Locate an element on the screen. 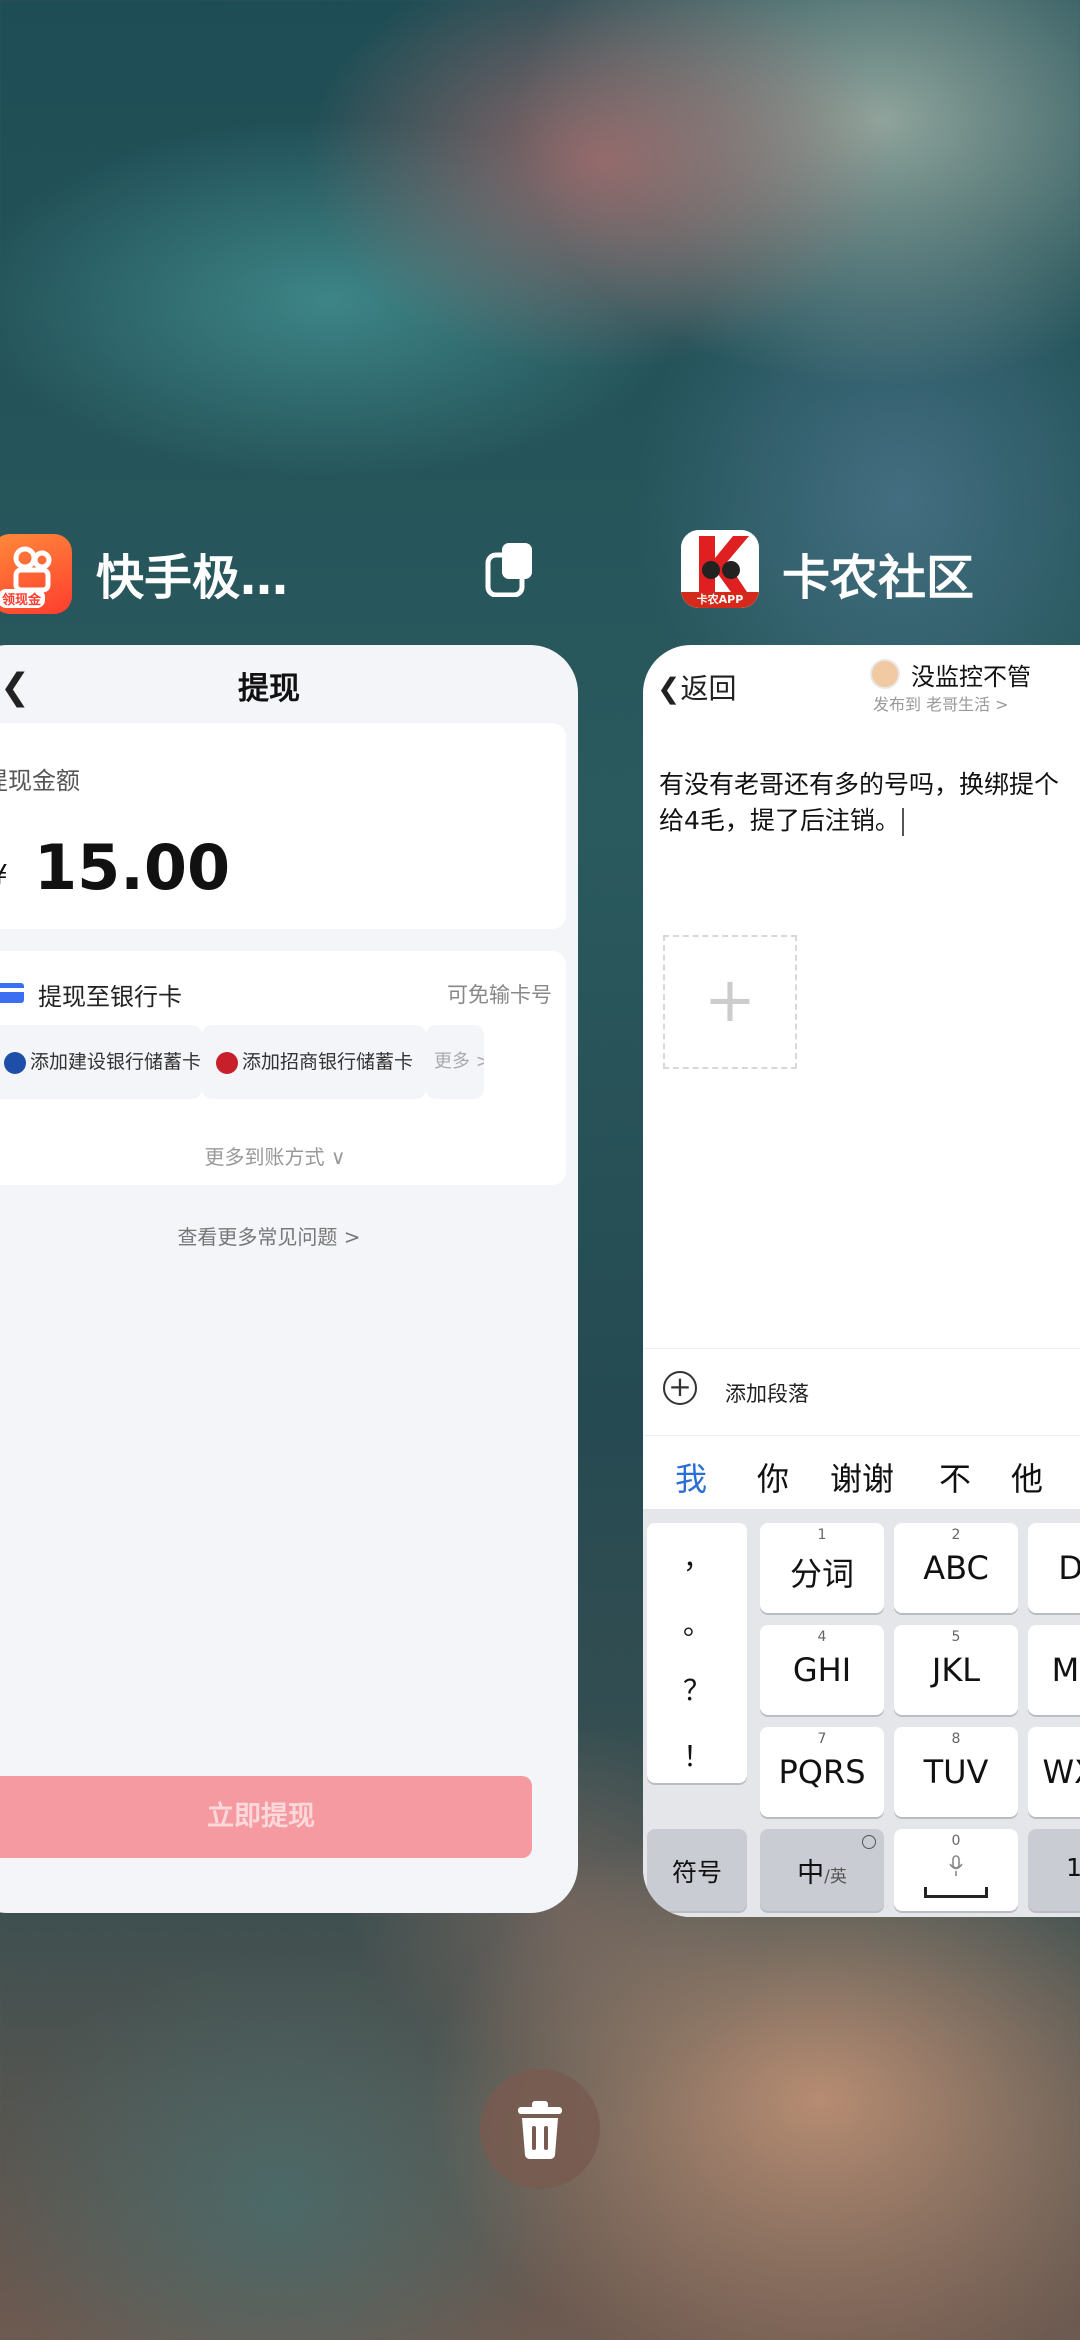 This screenshot has height=2340, width=1080. key-num: 0 is located at coordinates (956, 1841).